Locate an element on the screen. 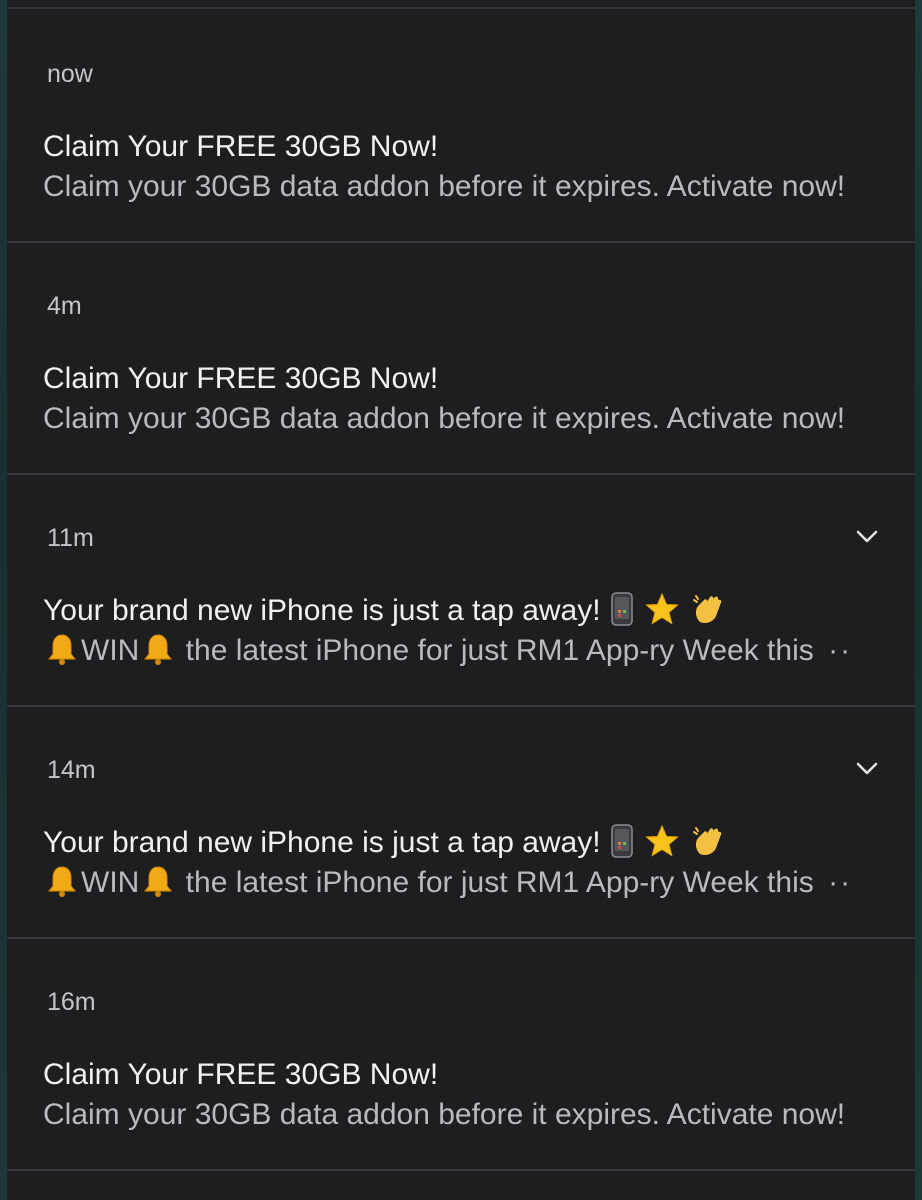 The image size is (922, 1200). notification-time: 4m is located at coordinates (64, 306).